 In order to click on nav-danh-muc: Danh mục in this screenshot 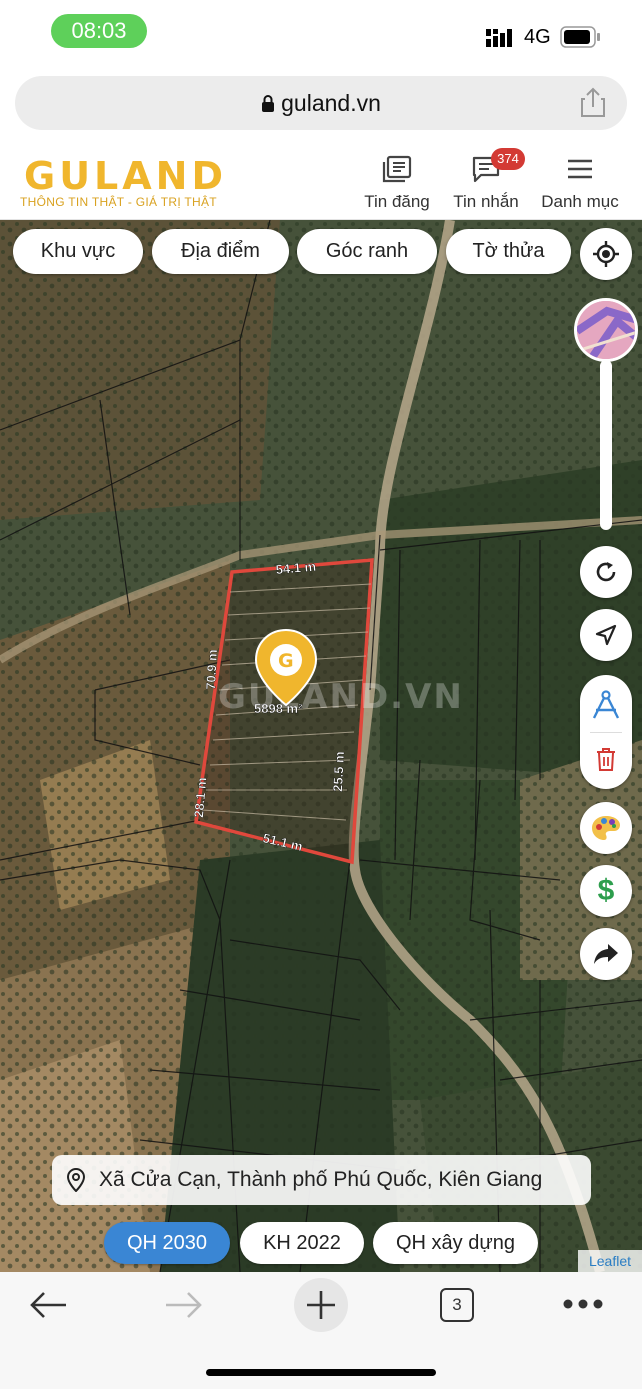, I will do `click(580, 182)`.